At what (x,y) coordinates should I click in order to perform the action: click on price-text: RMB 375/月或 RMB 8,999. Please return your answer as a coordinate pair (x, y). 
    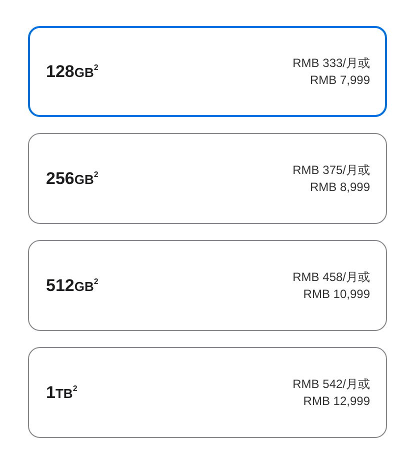
    Looking at the image, I should click on (331, 179).